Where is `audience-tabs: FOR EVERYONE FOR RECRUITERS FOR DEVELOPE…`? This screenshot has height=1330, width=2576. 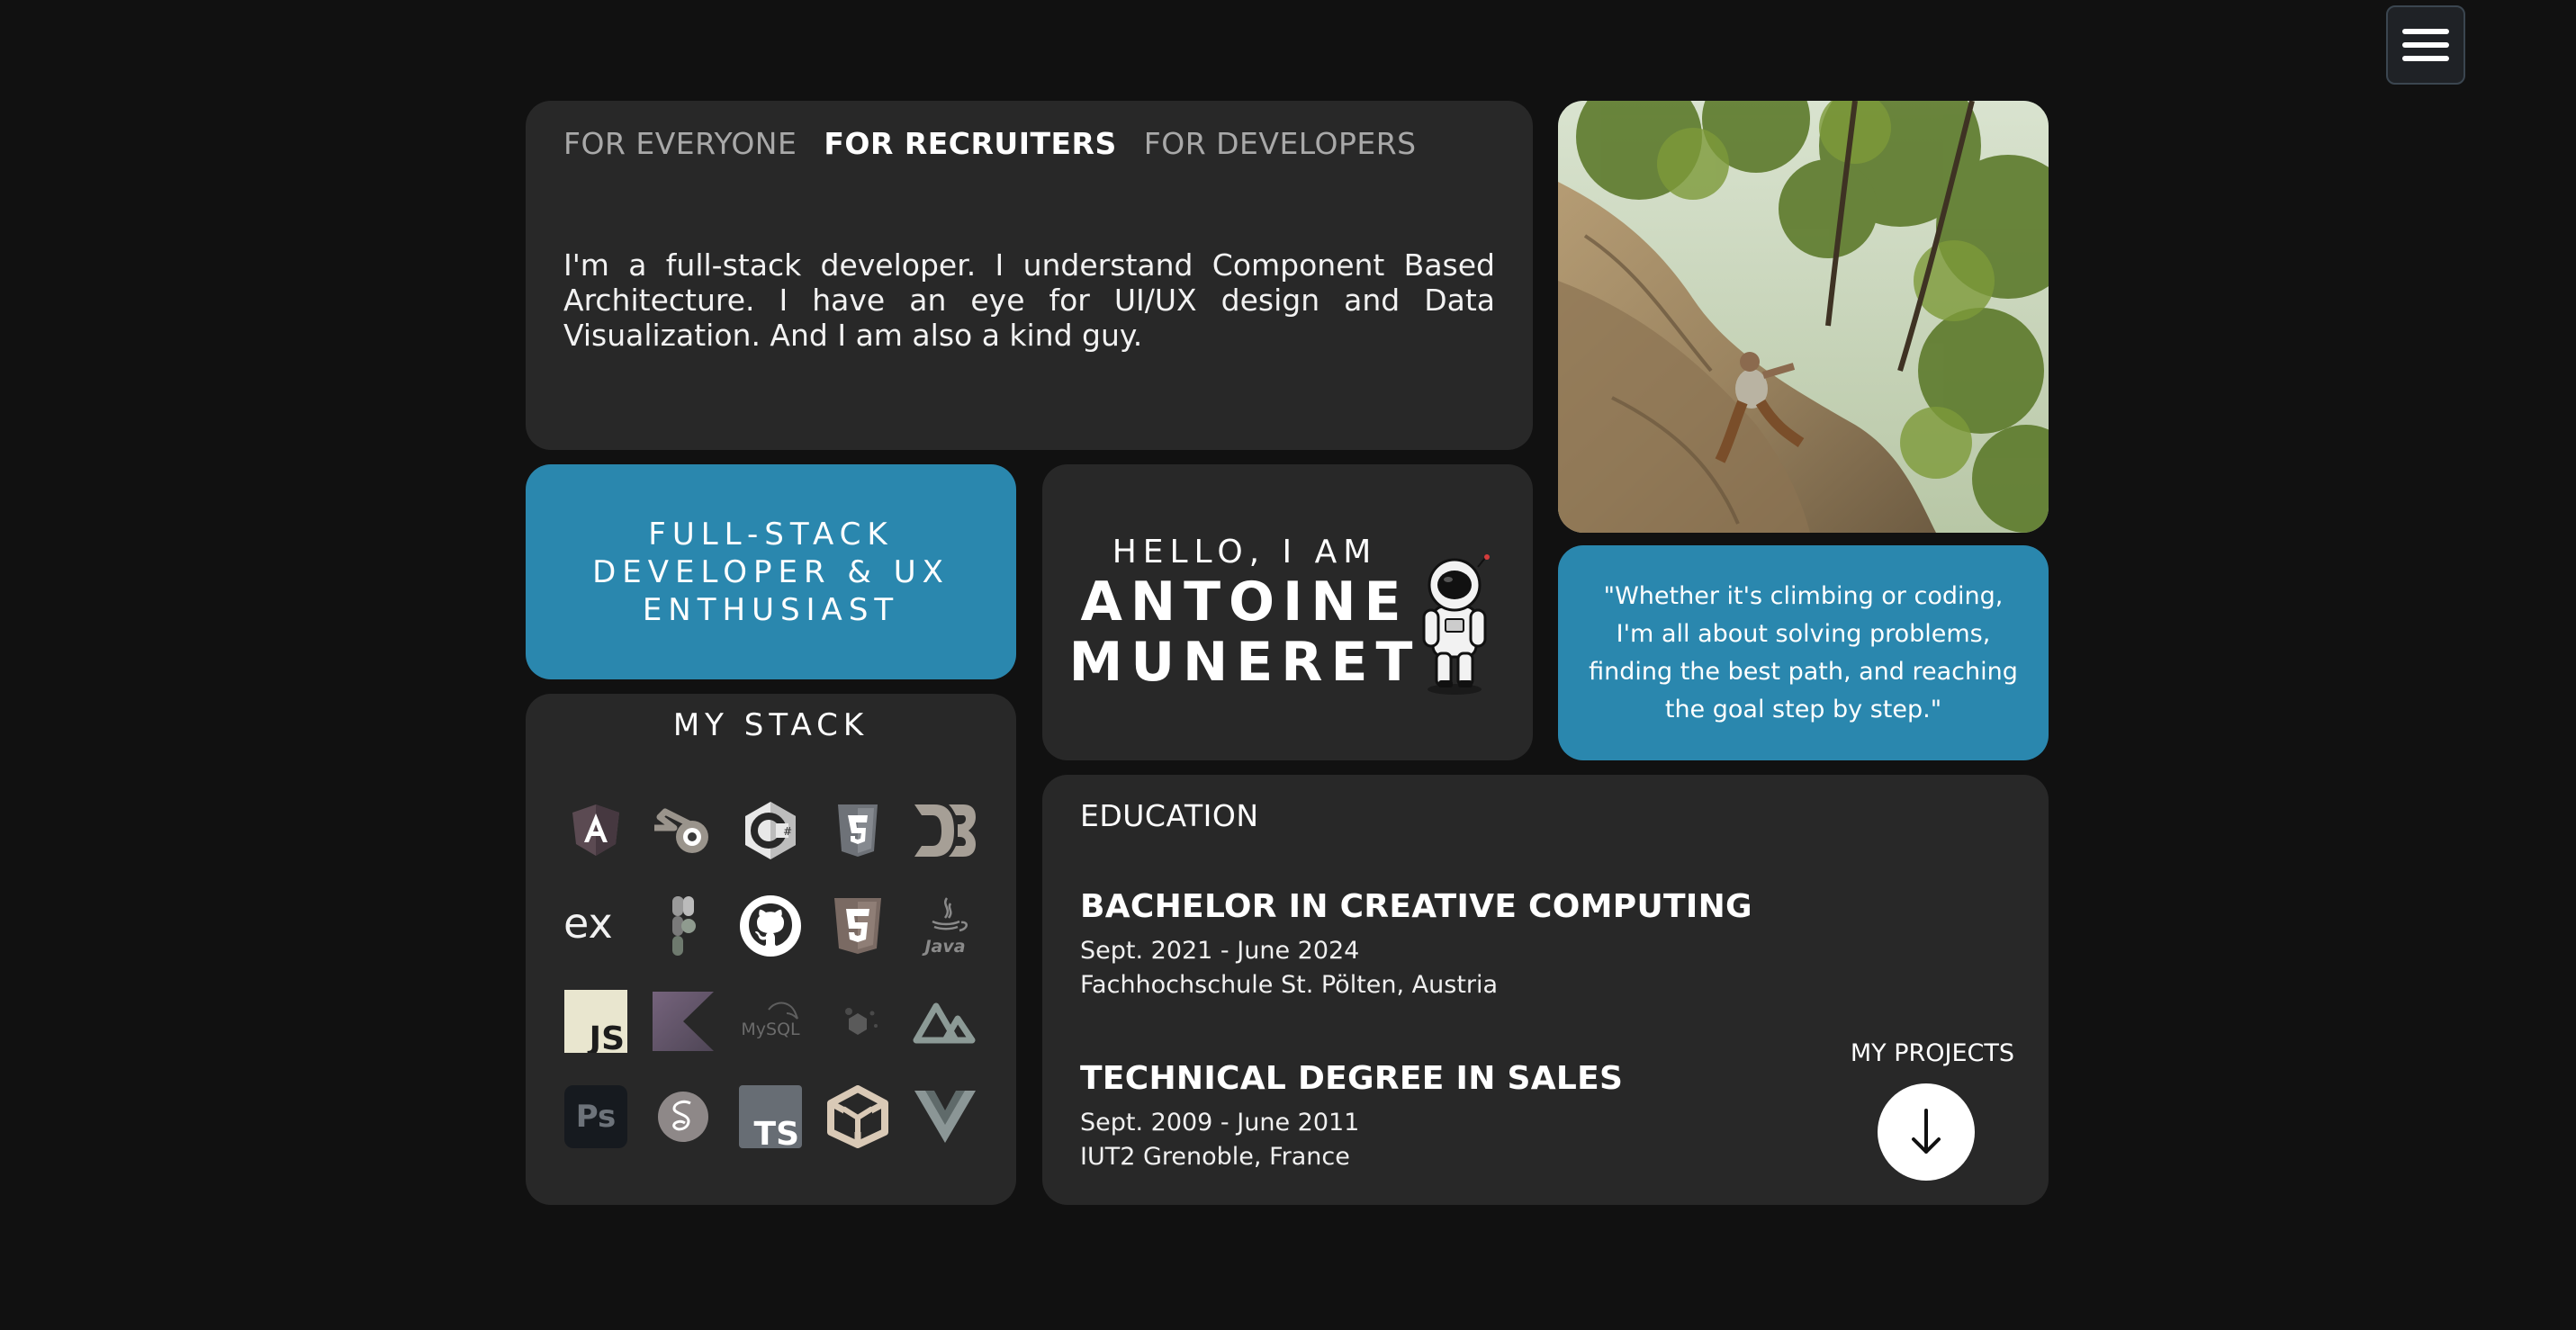
audience-tabs: FOR EVERYONE FOR RECRUITERS FOR DEVELOPE… is located at coordinates (1029, 143).